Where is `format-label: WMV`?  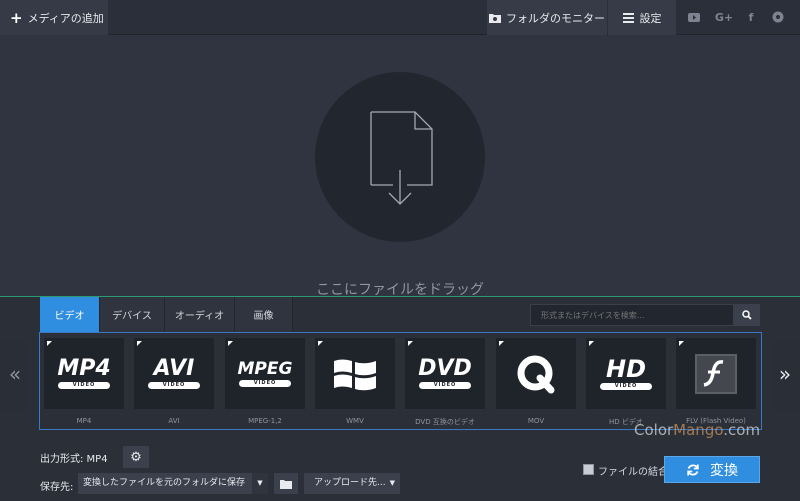
format-label: WMV is located at coordinates (355, 421).